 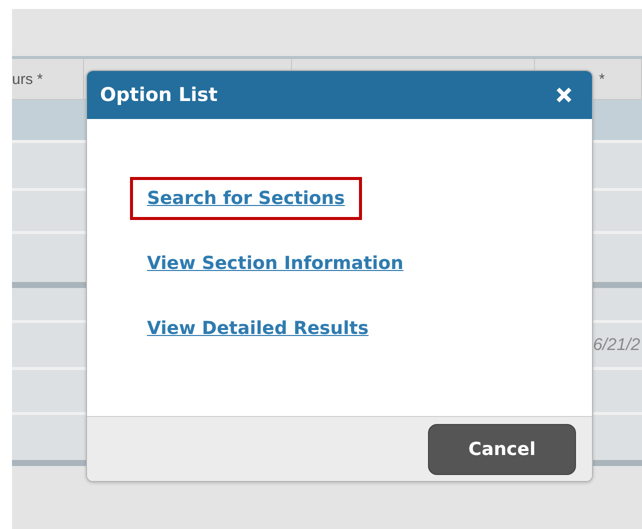 What do you see at coordinates (258, 328) in the screenshot?
I see `option-link: View Detailed Results` at bounding box center [258, 328].